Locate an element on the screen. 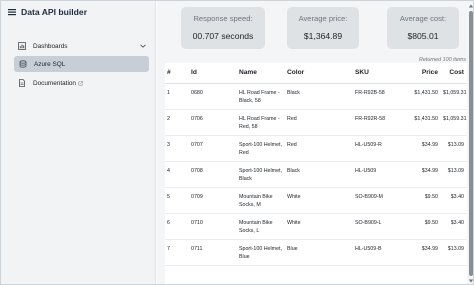 The image size is (474, 285). cell-index: 7 is located at coordinates (177, 252).